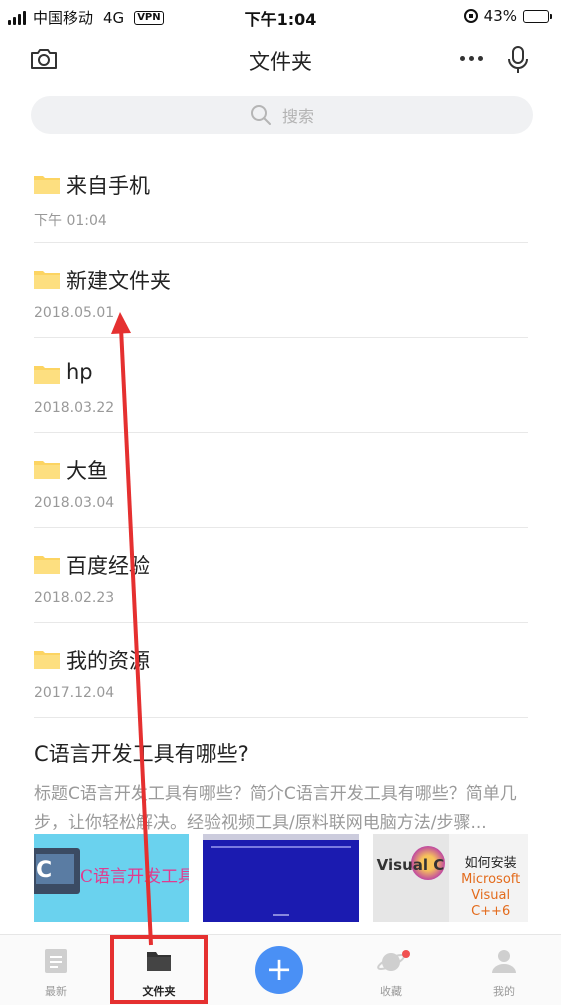 This screenshot has height=1005, width=561. I want to click on tab-latest: 最新, so click(56, 970).